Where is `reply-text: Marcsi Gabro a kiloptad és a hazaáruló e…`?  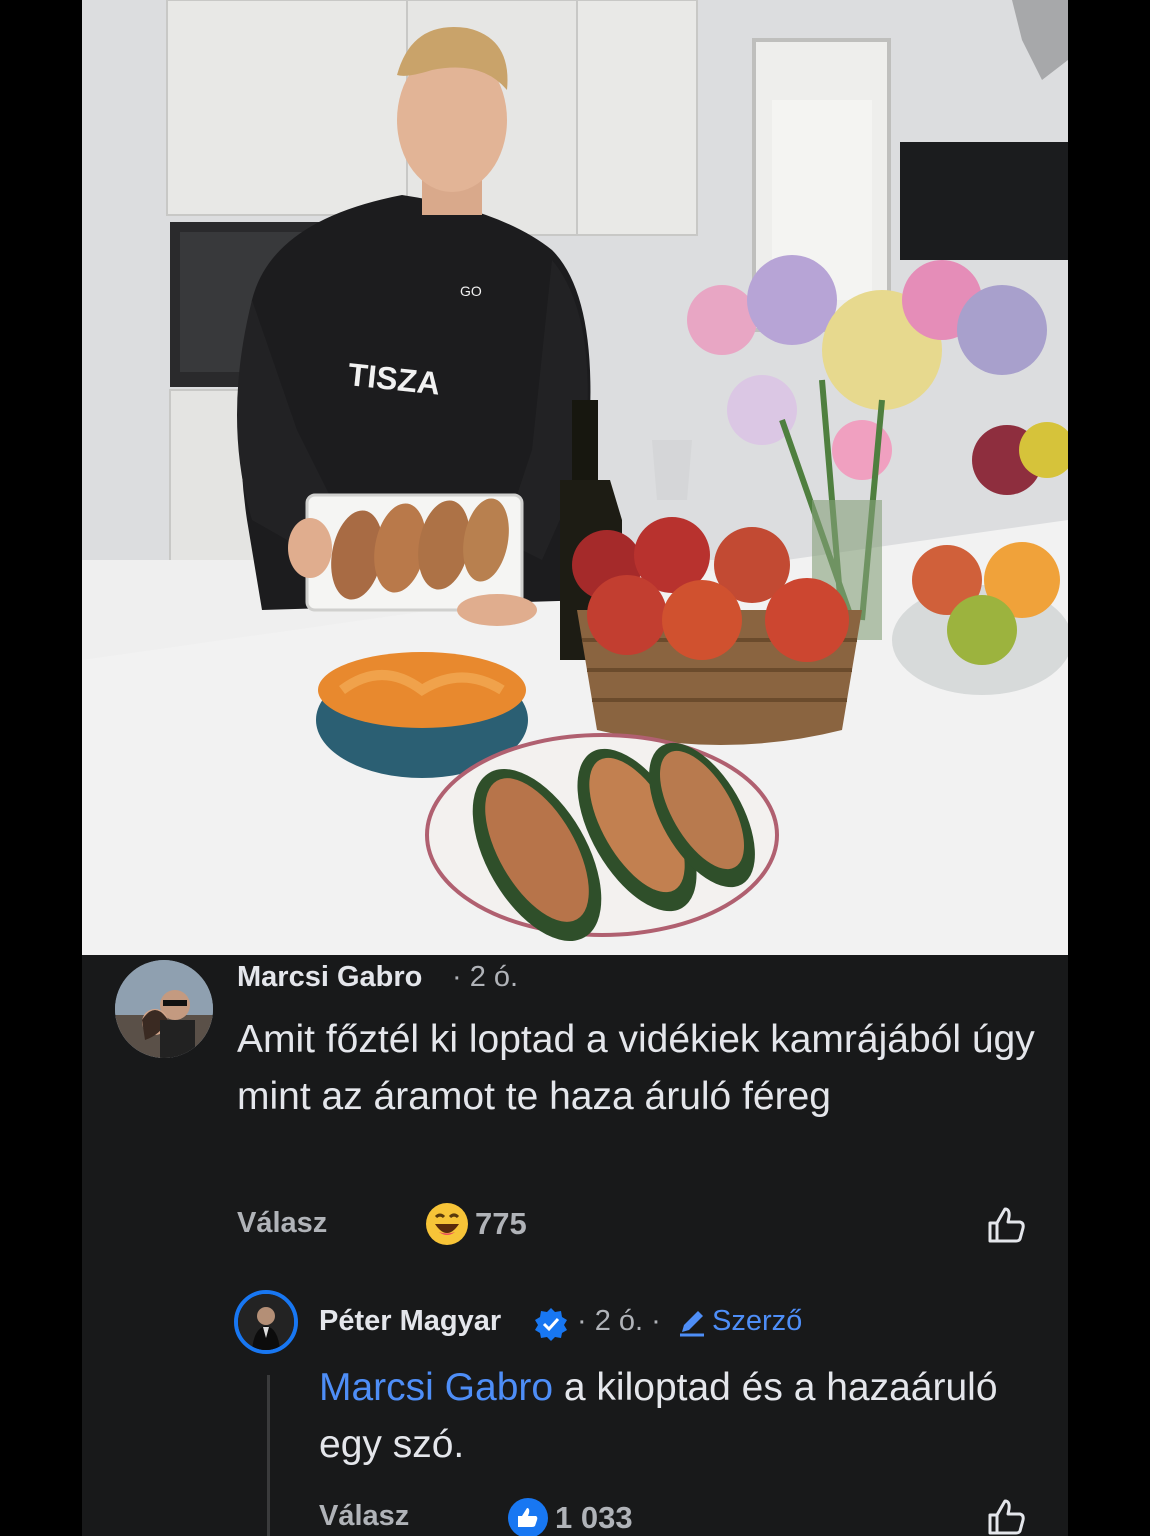
reply-text: Marcsi Gabro a kiloptad és a hazaáruló e… is located at coordinates (689, 1416).